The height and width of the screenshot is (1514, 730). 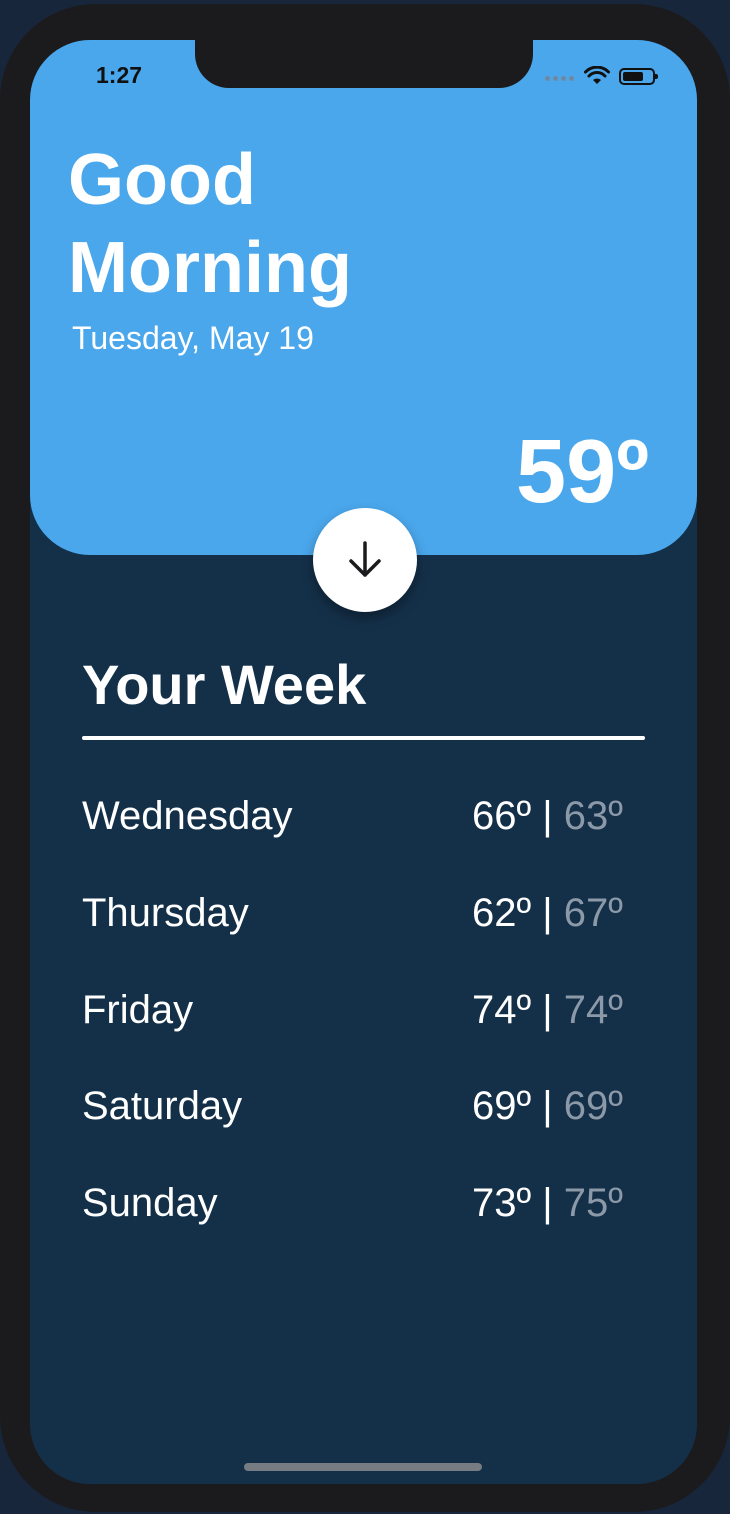 What do you see at coordinates (502, 1009) in the screenshot?
I see `high-temp: 74º` at bounding box center [502, 1009].